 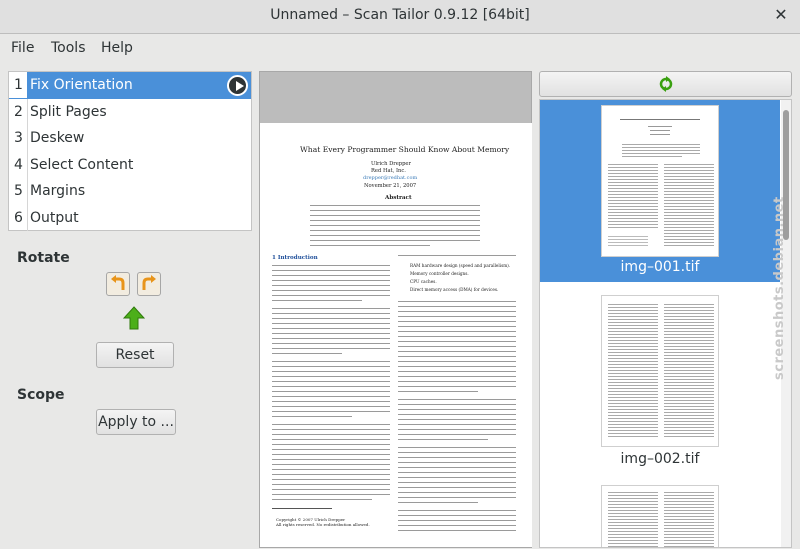 I want to click on rotate-right-button, so click(x=149, y=284).